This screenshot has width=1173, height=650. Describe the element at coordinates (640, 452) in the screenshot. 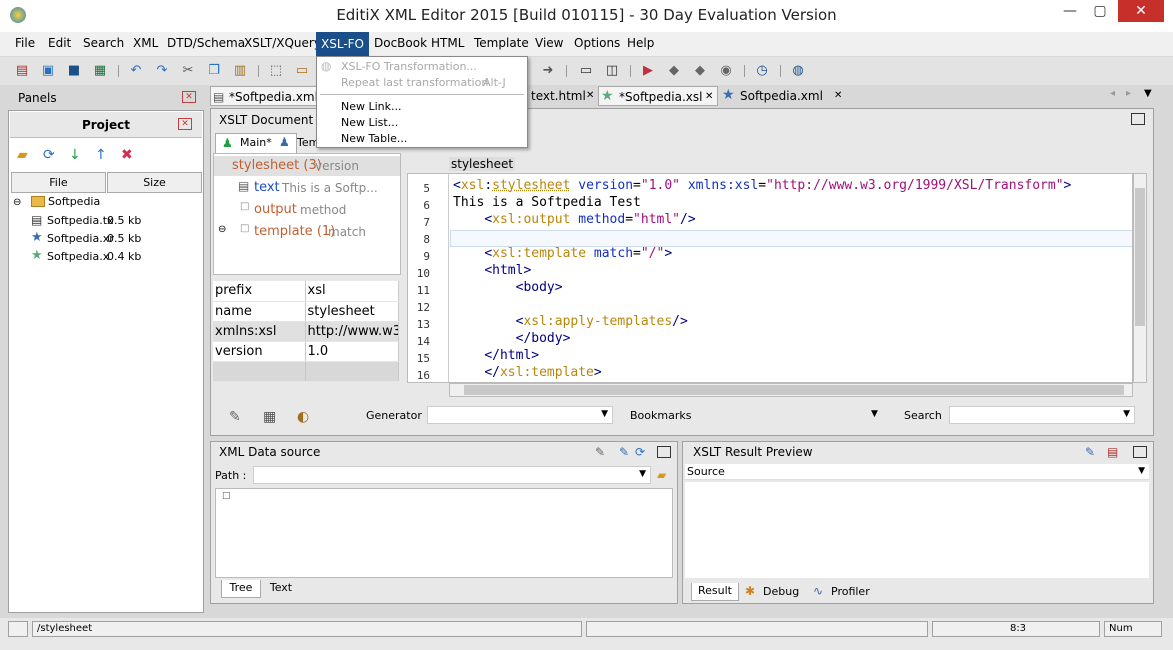

I see `refresh-icon: ⟳` at that location.